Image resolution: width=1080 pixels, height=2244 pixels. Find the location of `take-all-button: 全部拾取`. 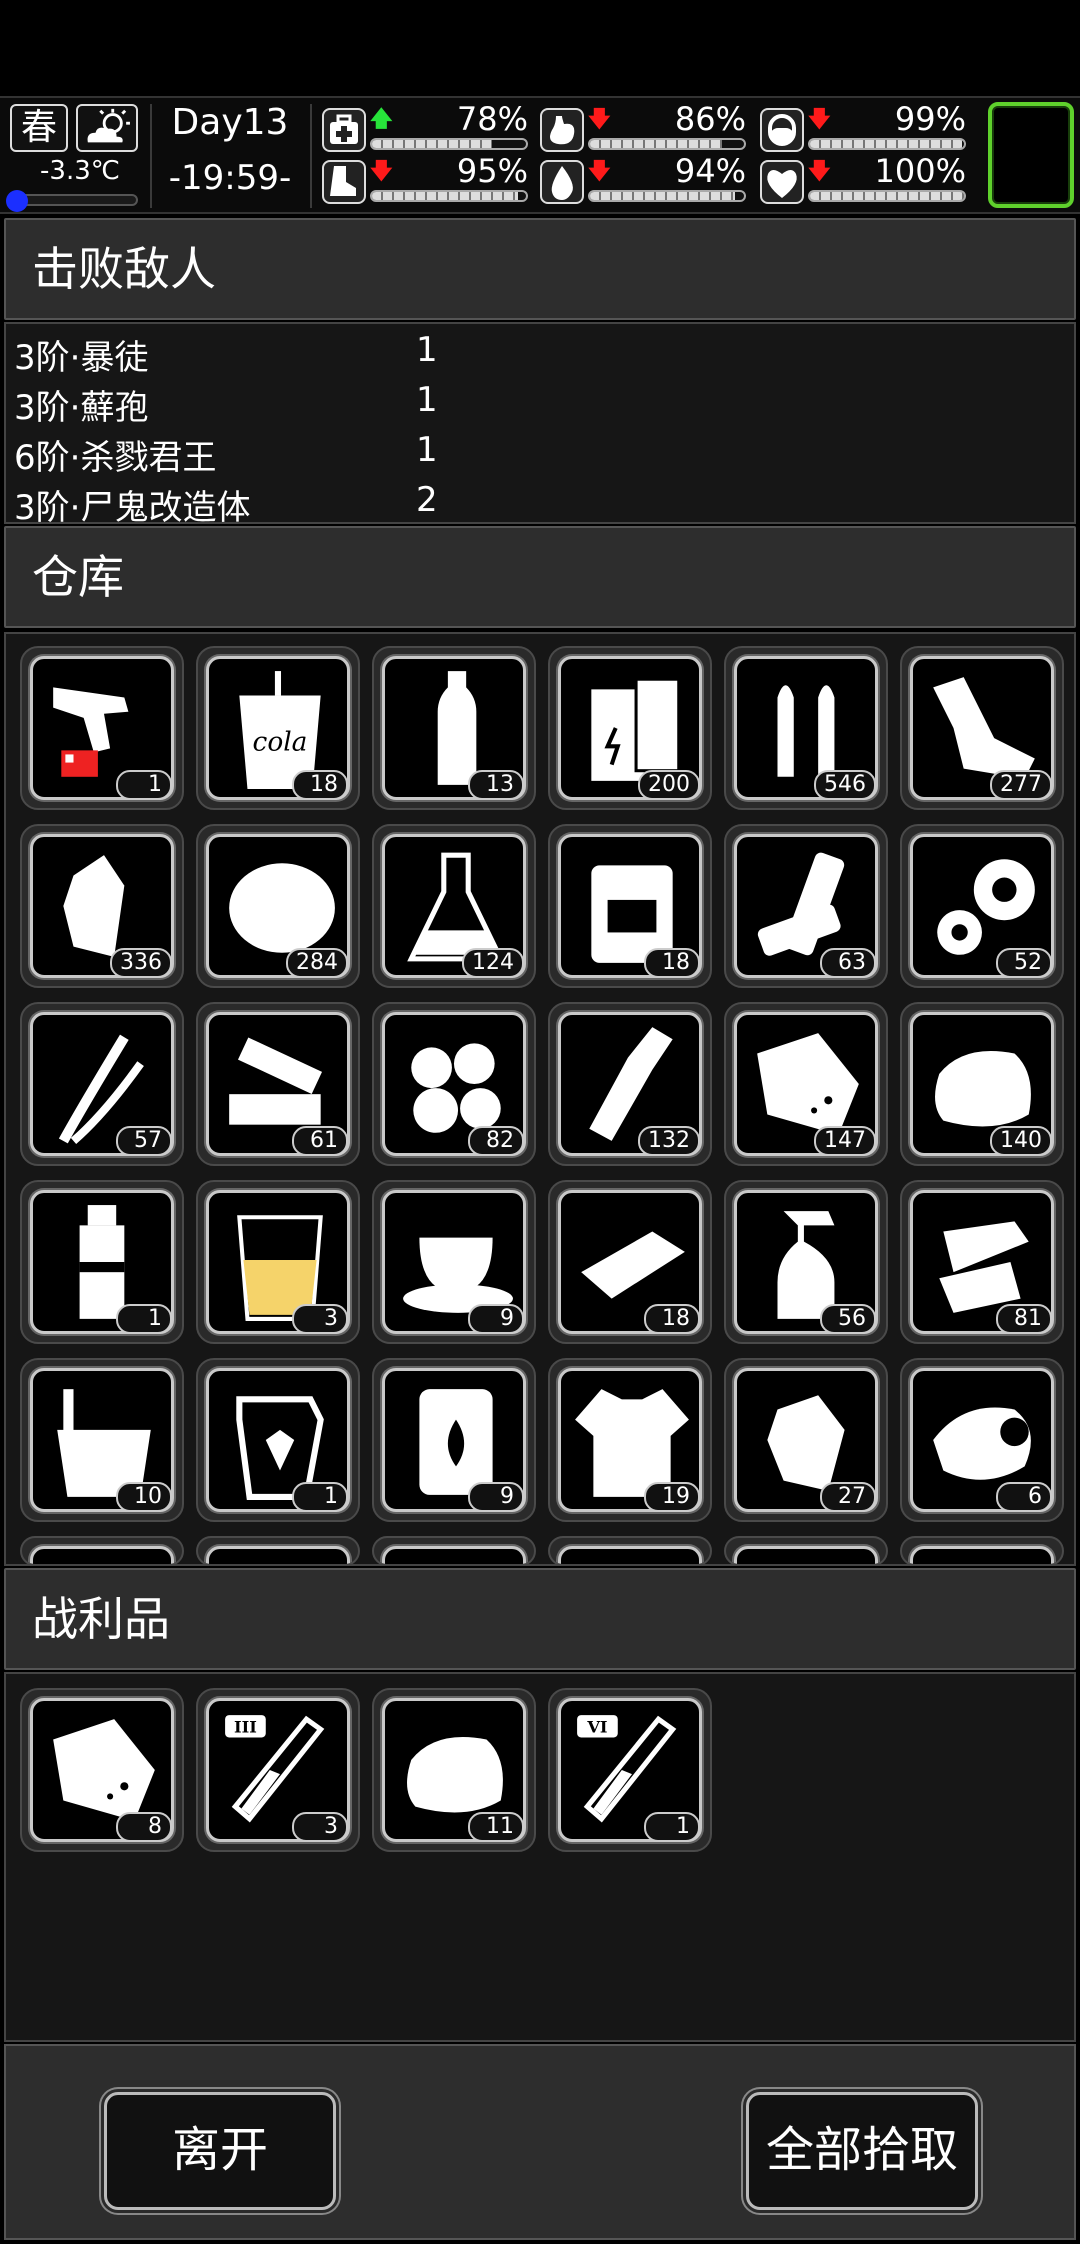

take-all-button: 全部拾取 is located at coordinates (862, 2151).